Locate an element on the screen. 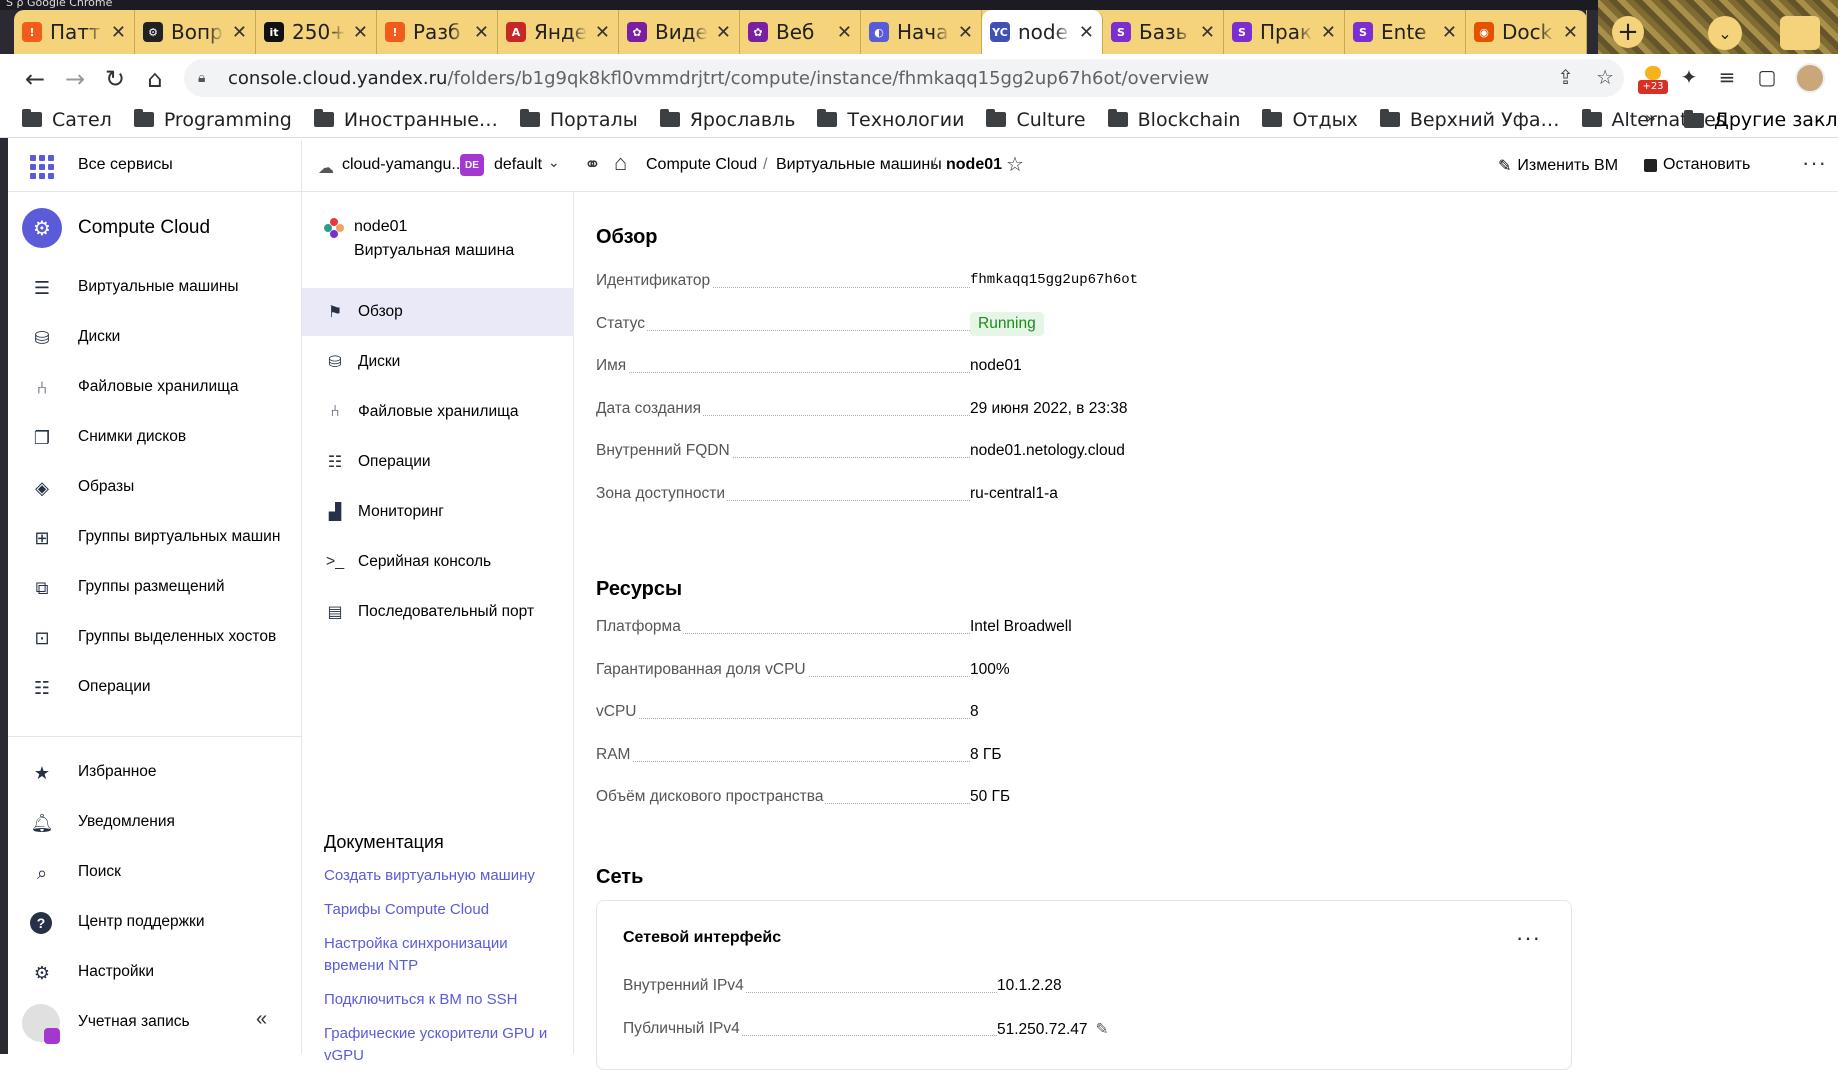  browser-tab: ✿ Веб ✕ is located at coordinates (800, 32).